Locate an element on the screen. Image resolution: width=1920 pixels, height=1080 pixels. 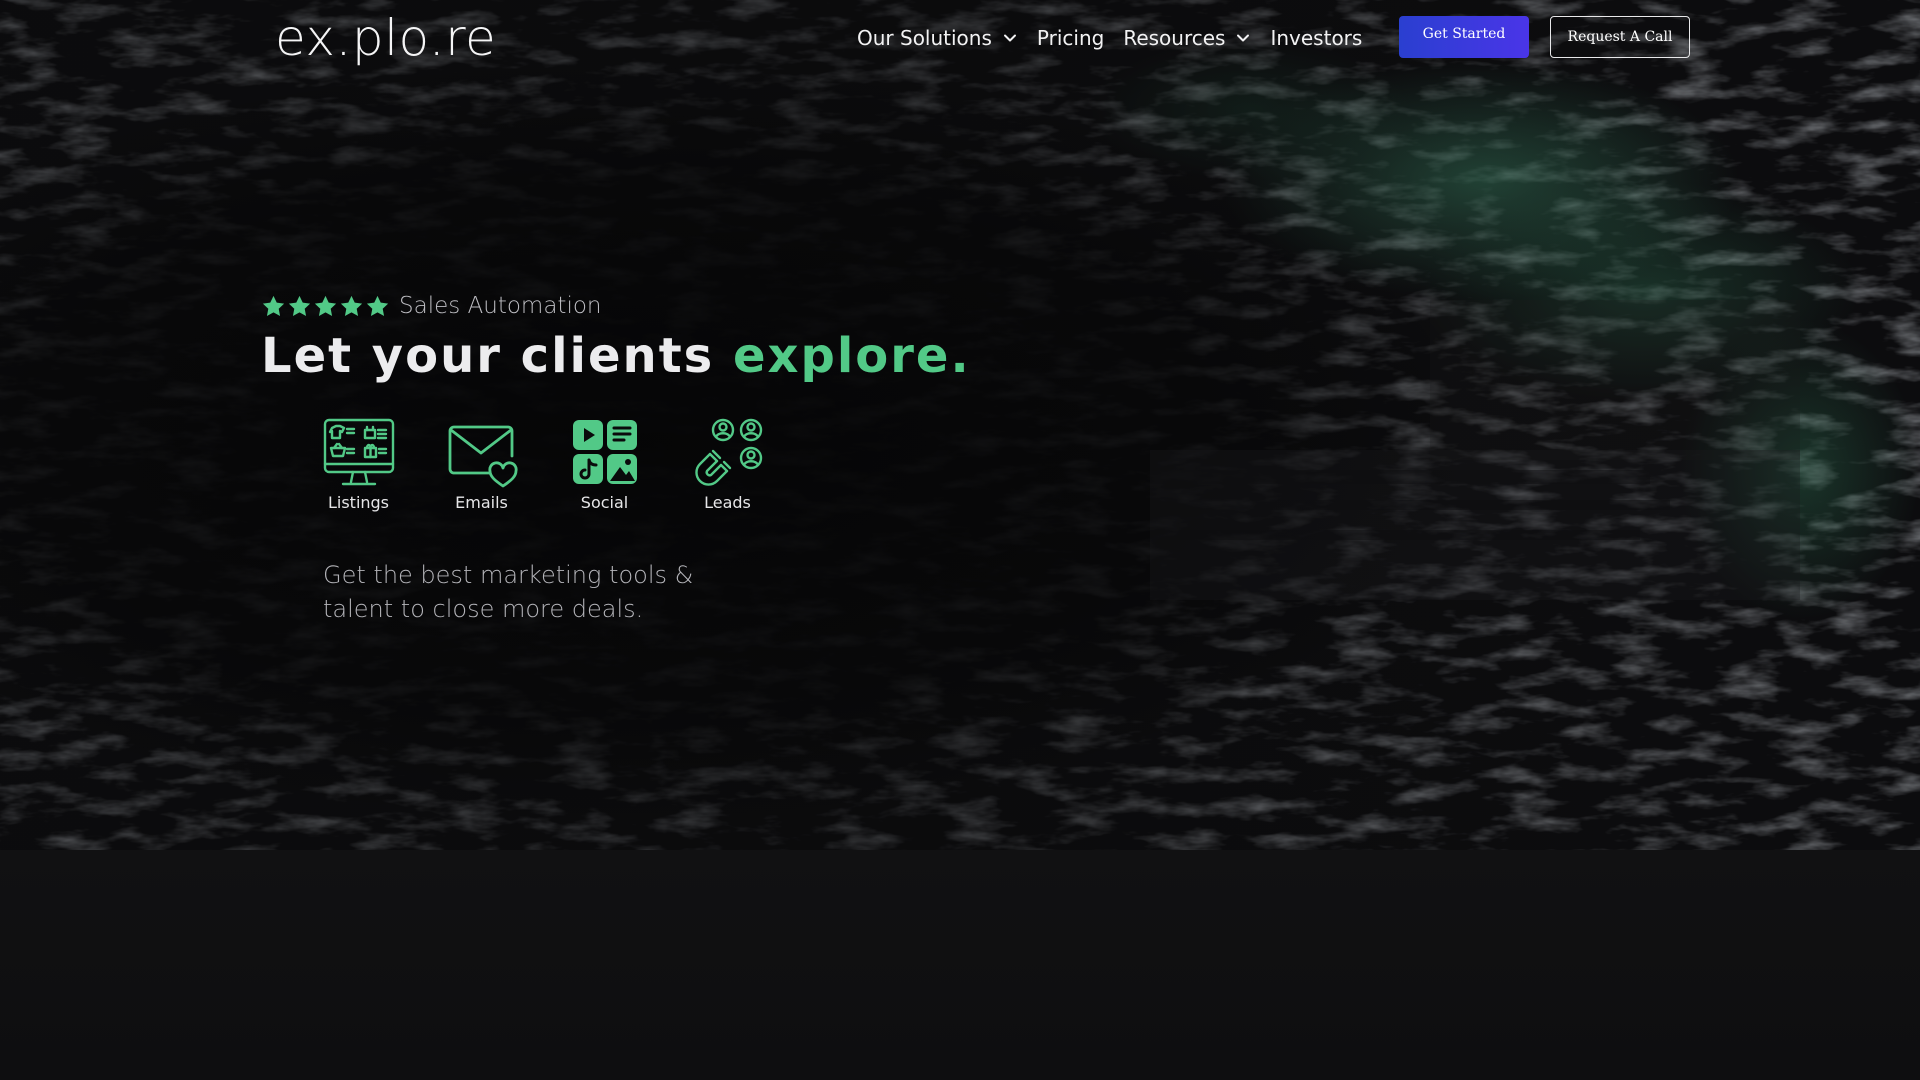
hero-headline: Let your clients explore. is located at coordinates (616, 356).